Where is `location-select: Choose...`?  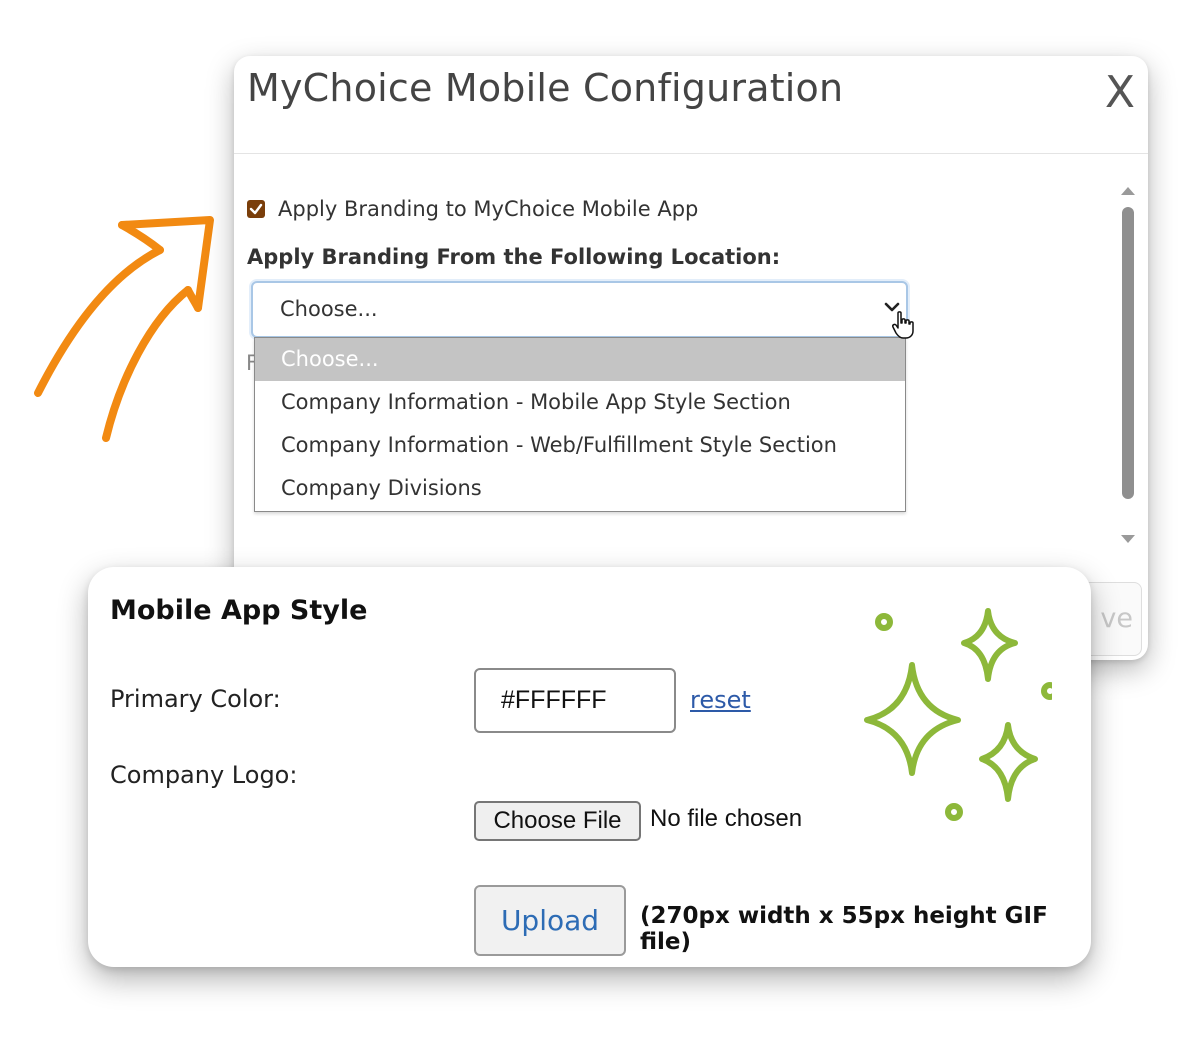 location-select: Choose... is located at coordinates (579, 309).